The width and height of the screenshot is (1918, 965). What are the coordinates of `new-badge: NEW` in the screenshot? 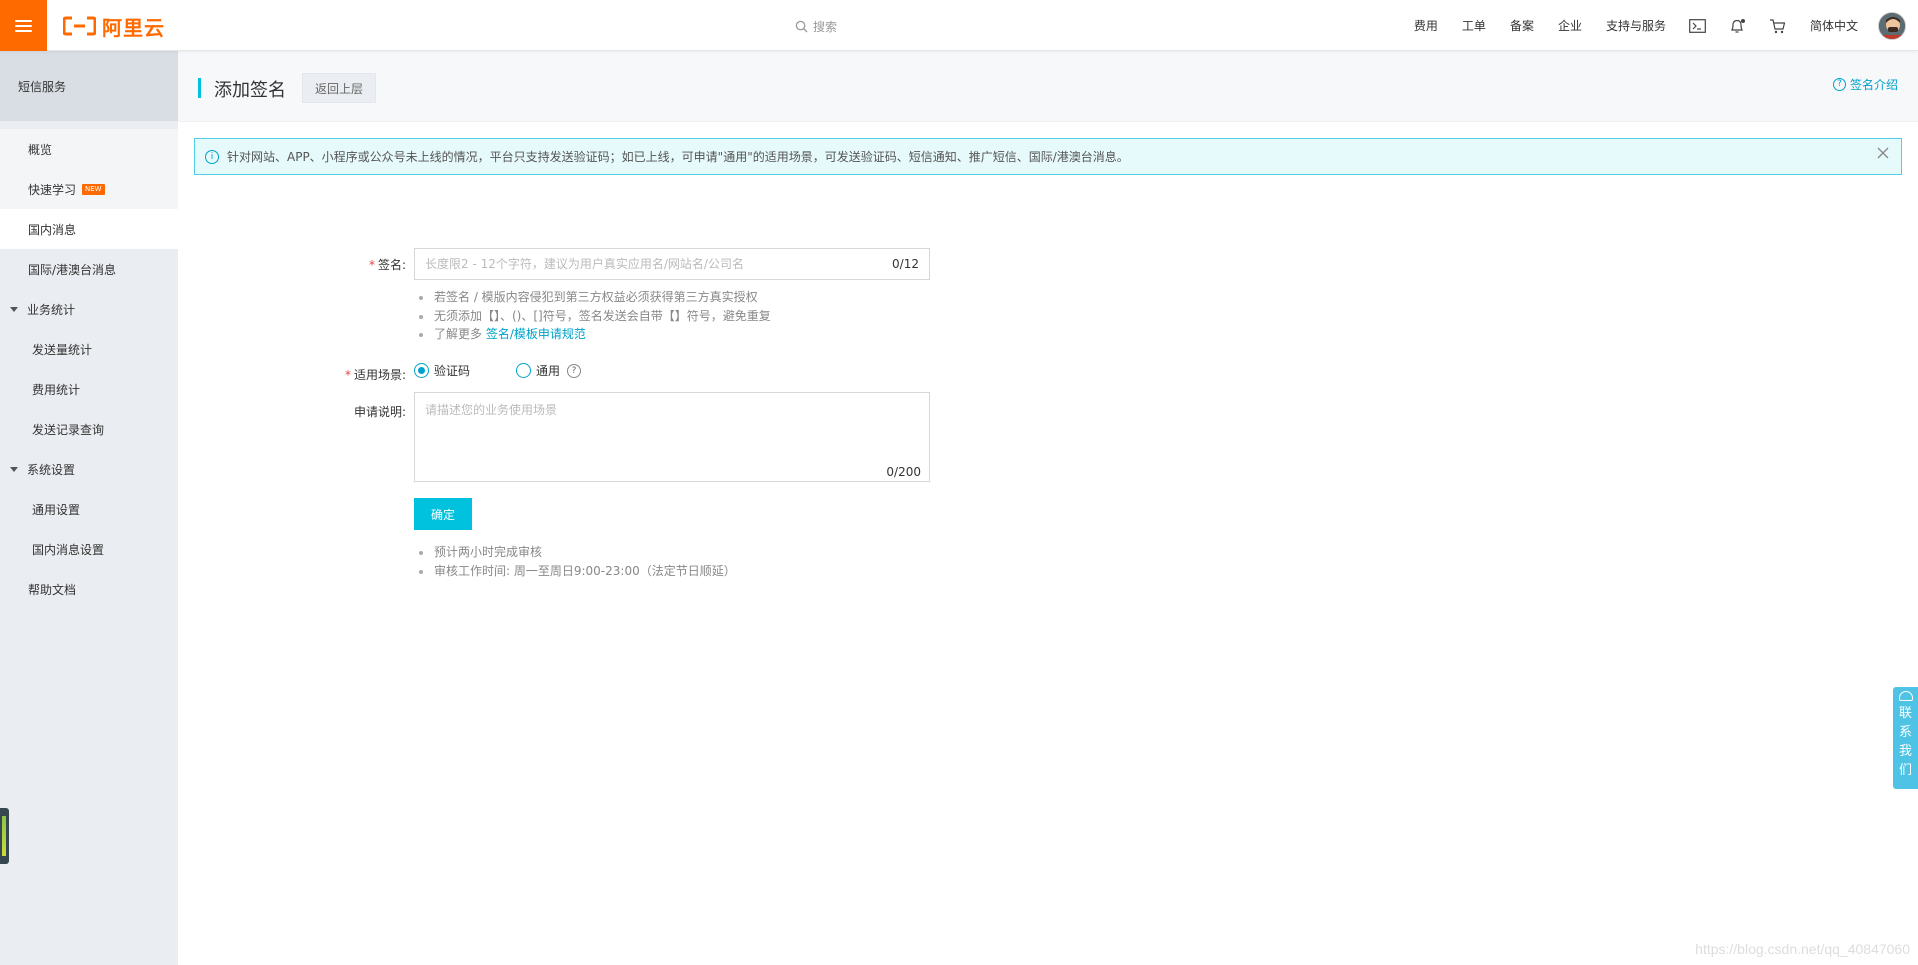 It's located at (93, 189).